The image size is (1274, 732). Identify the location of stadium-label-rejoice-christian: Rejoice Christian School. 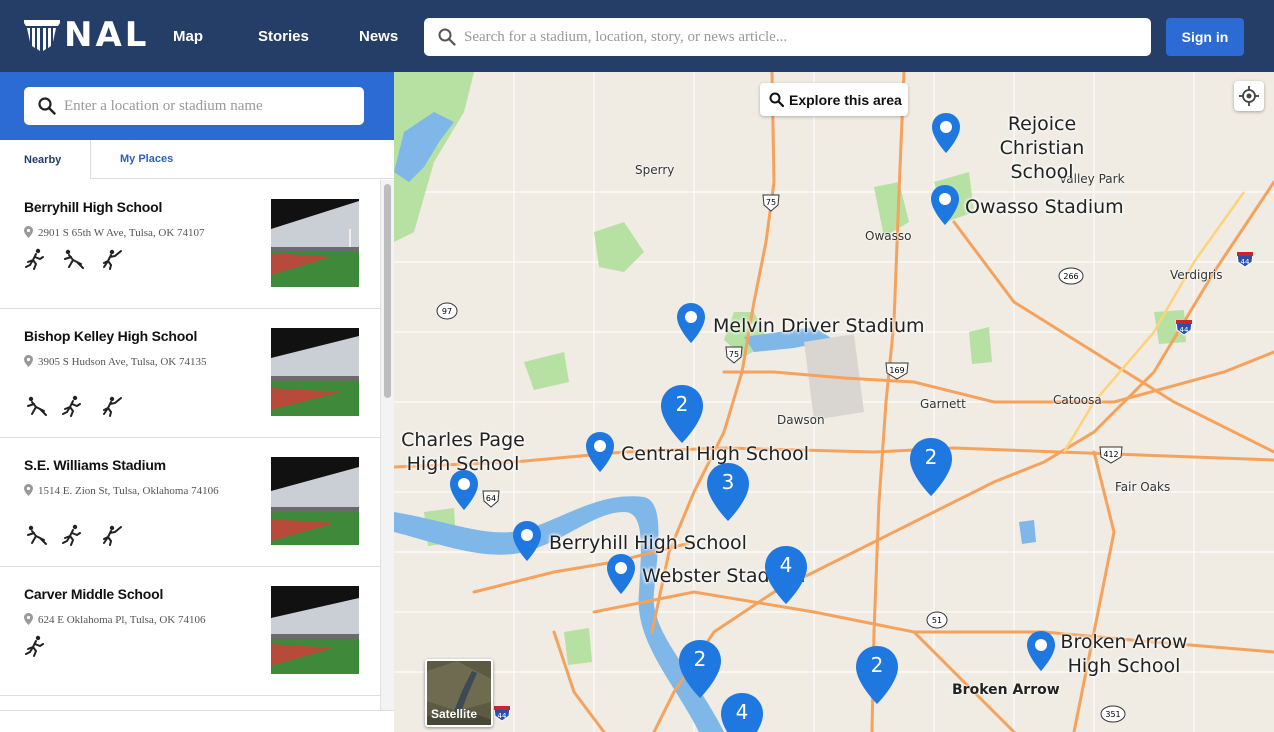
(1042, 148).